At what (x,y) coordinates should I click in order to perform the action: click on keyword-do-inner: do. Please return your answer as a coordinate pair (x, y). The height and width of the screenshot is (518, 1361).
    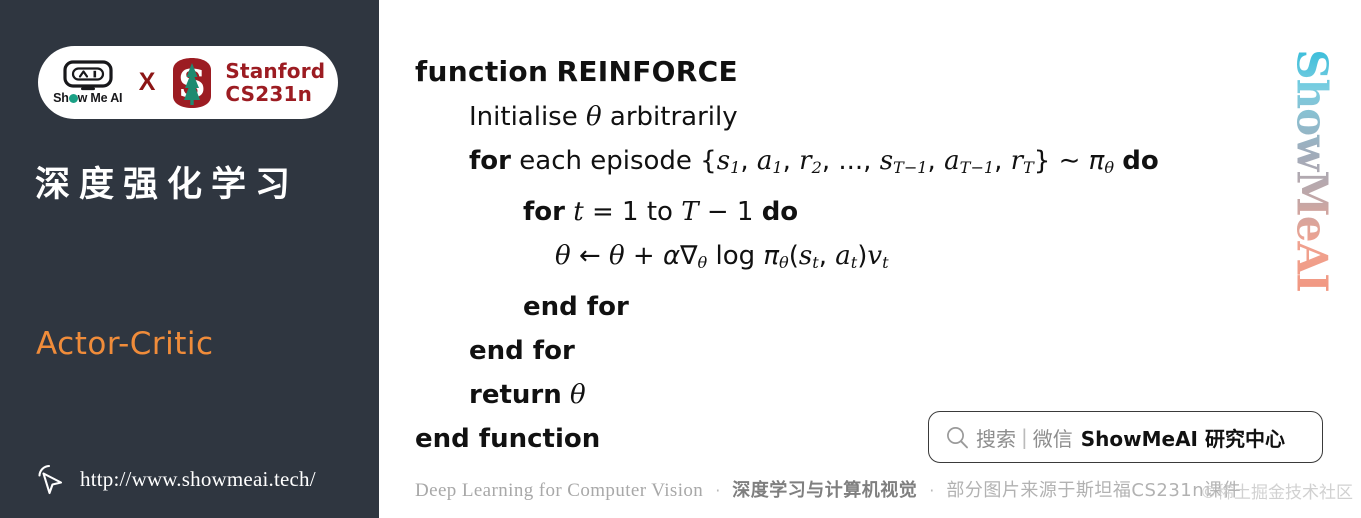
    Looking at the image, I should click on (780, 212).